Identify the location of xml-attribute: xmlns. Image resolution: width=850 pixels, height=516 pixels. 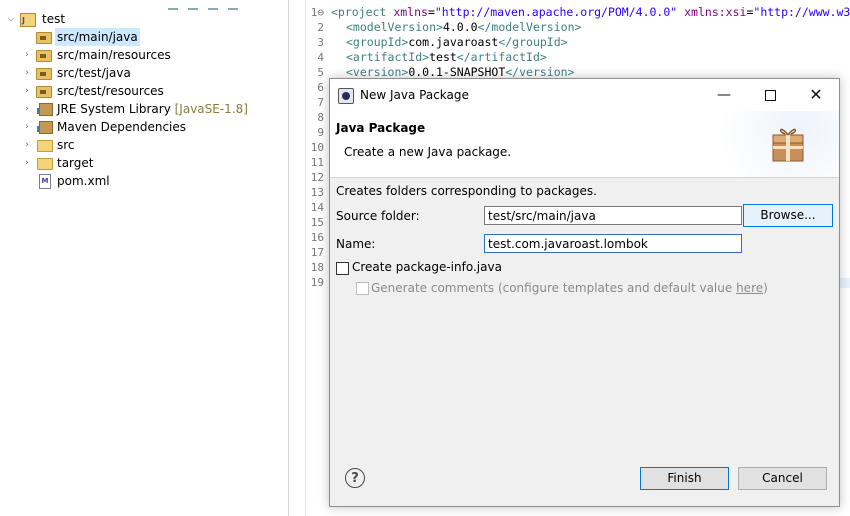
(407, 12).